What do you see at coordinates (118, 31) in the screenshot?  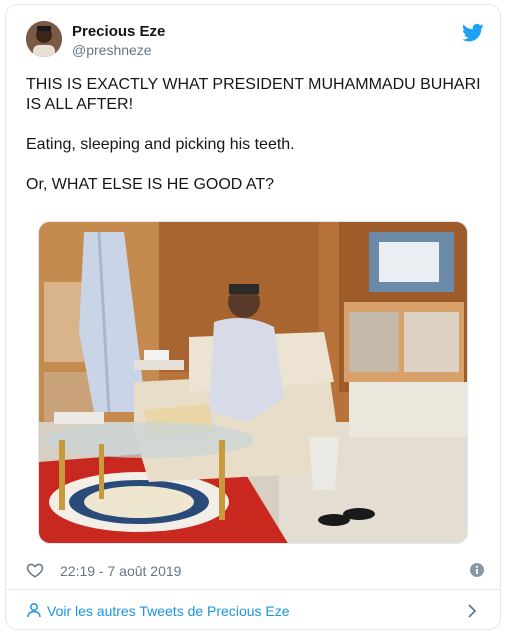 I see `author-name: Precious Eze` at bounding box center [118, 31].